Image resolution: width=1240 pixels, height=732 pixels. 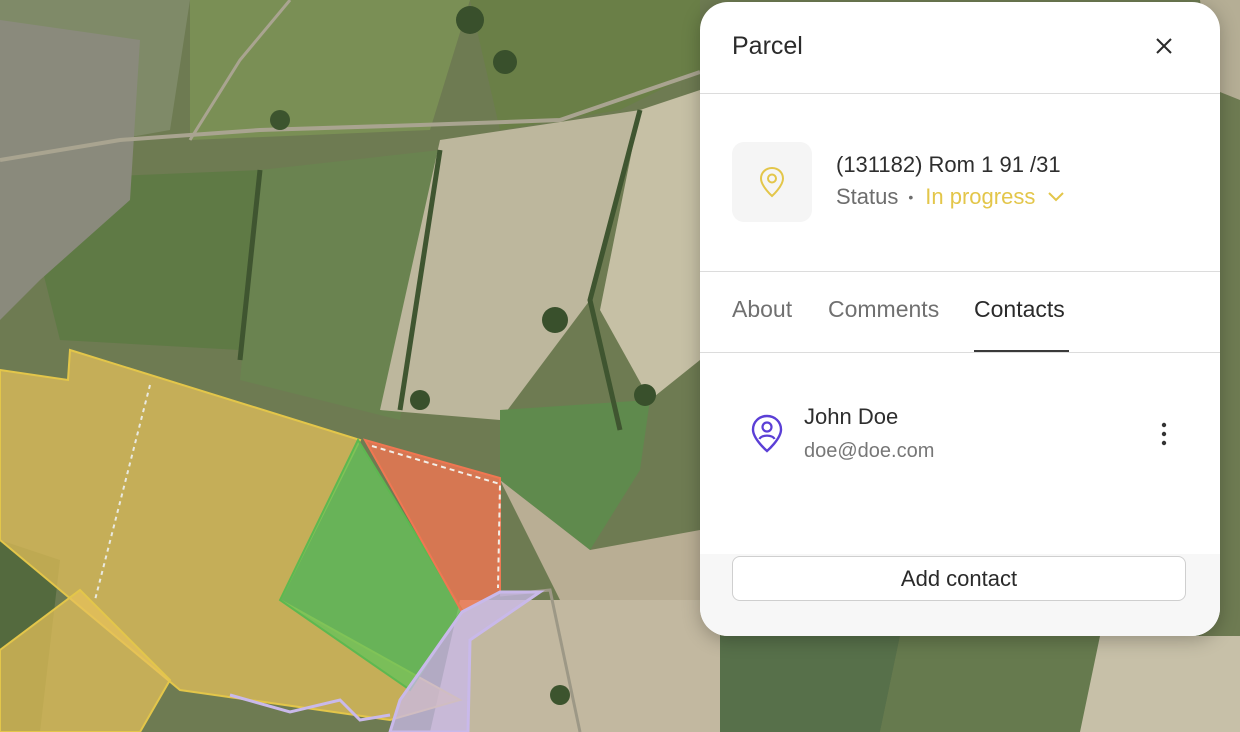 I want to click on contact-more-button, so click(x=1164, y=434).